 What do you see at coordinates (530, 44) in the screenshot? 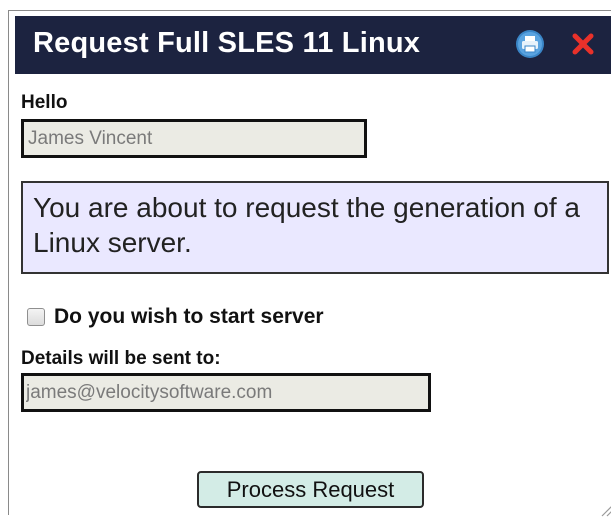
I see `print-icon` at bounding box center [530, 44].